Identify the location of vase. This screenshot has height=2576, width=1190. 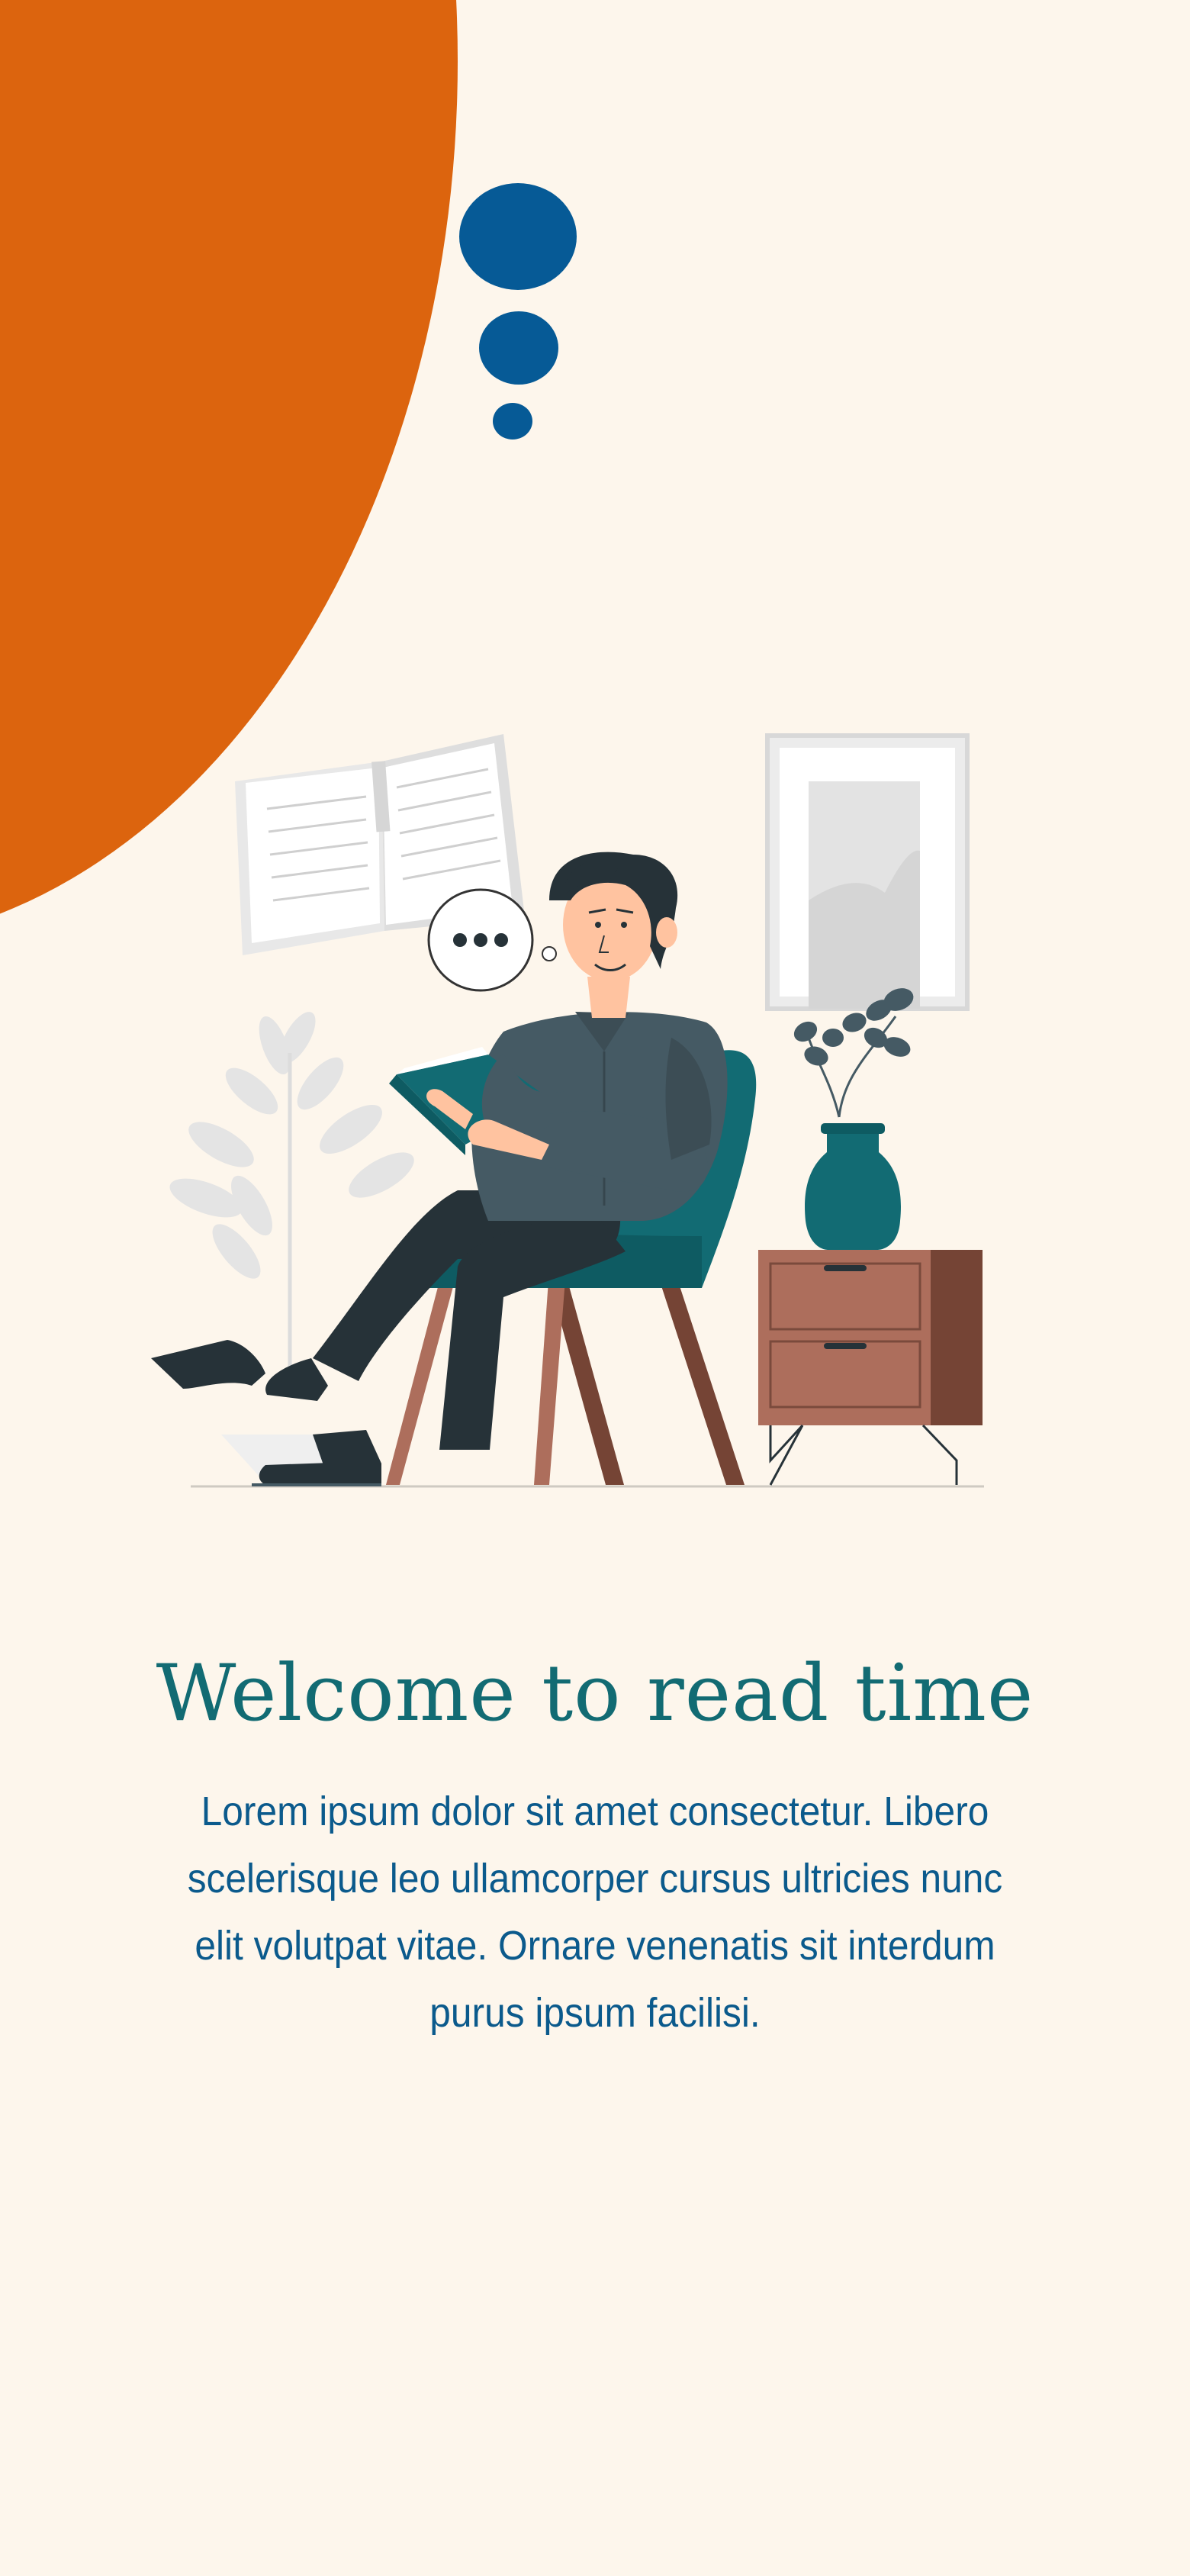
(853, 1119).